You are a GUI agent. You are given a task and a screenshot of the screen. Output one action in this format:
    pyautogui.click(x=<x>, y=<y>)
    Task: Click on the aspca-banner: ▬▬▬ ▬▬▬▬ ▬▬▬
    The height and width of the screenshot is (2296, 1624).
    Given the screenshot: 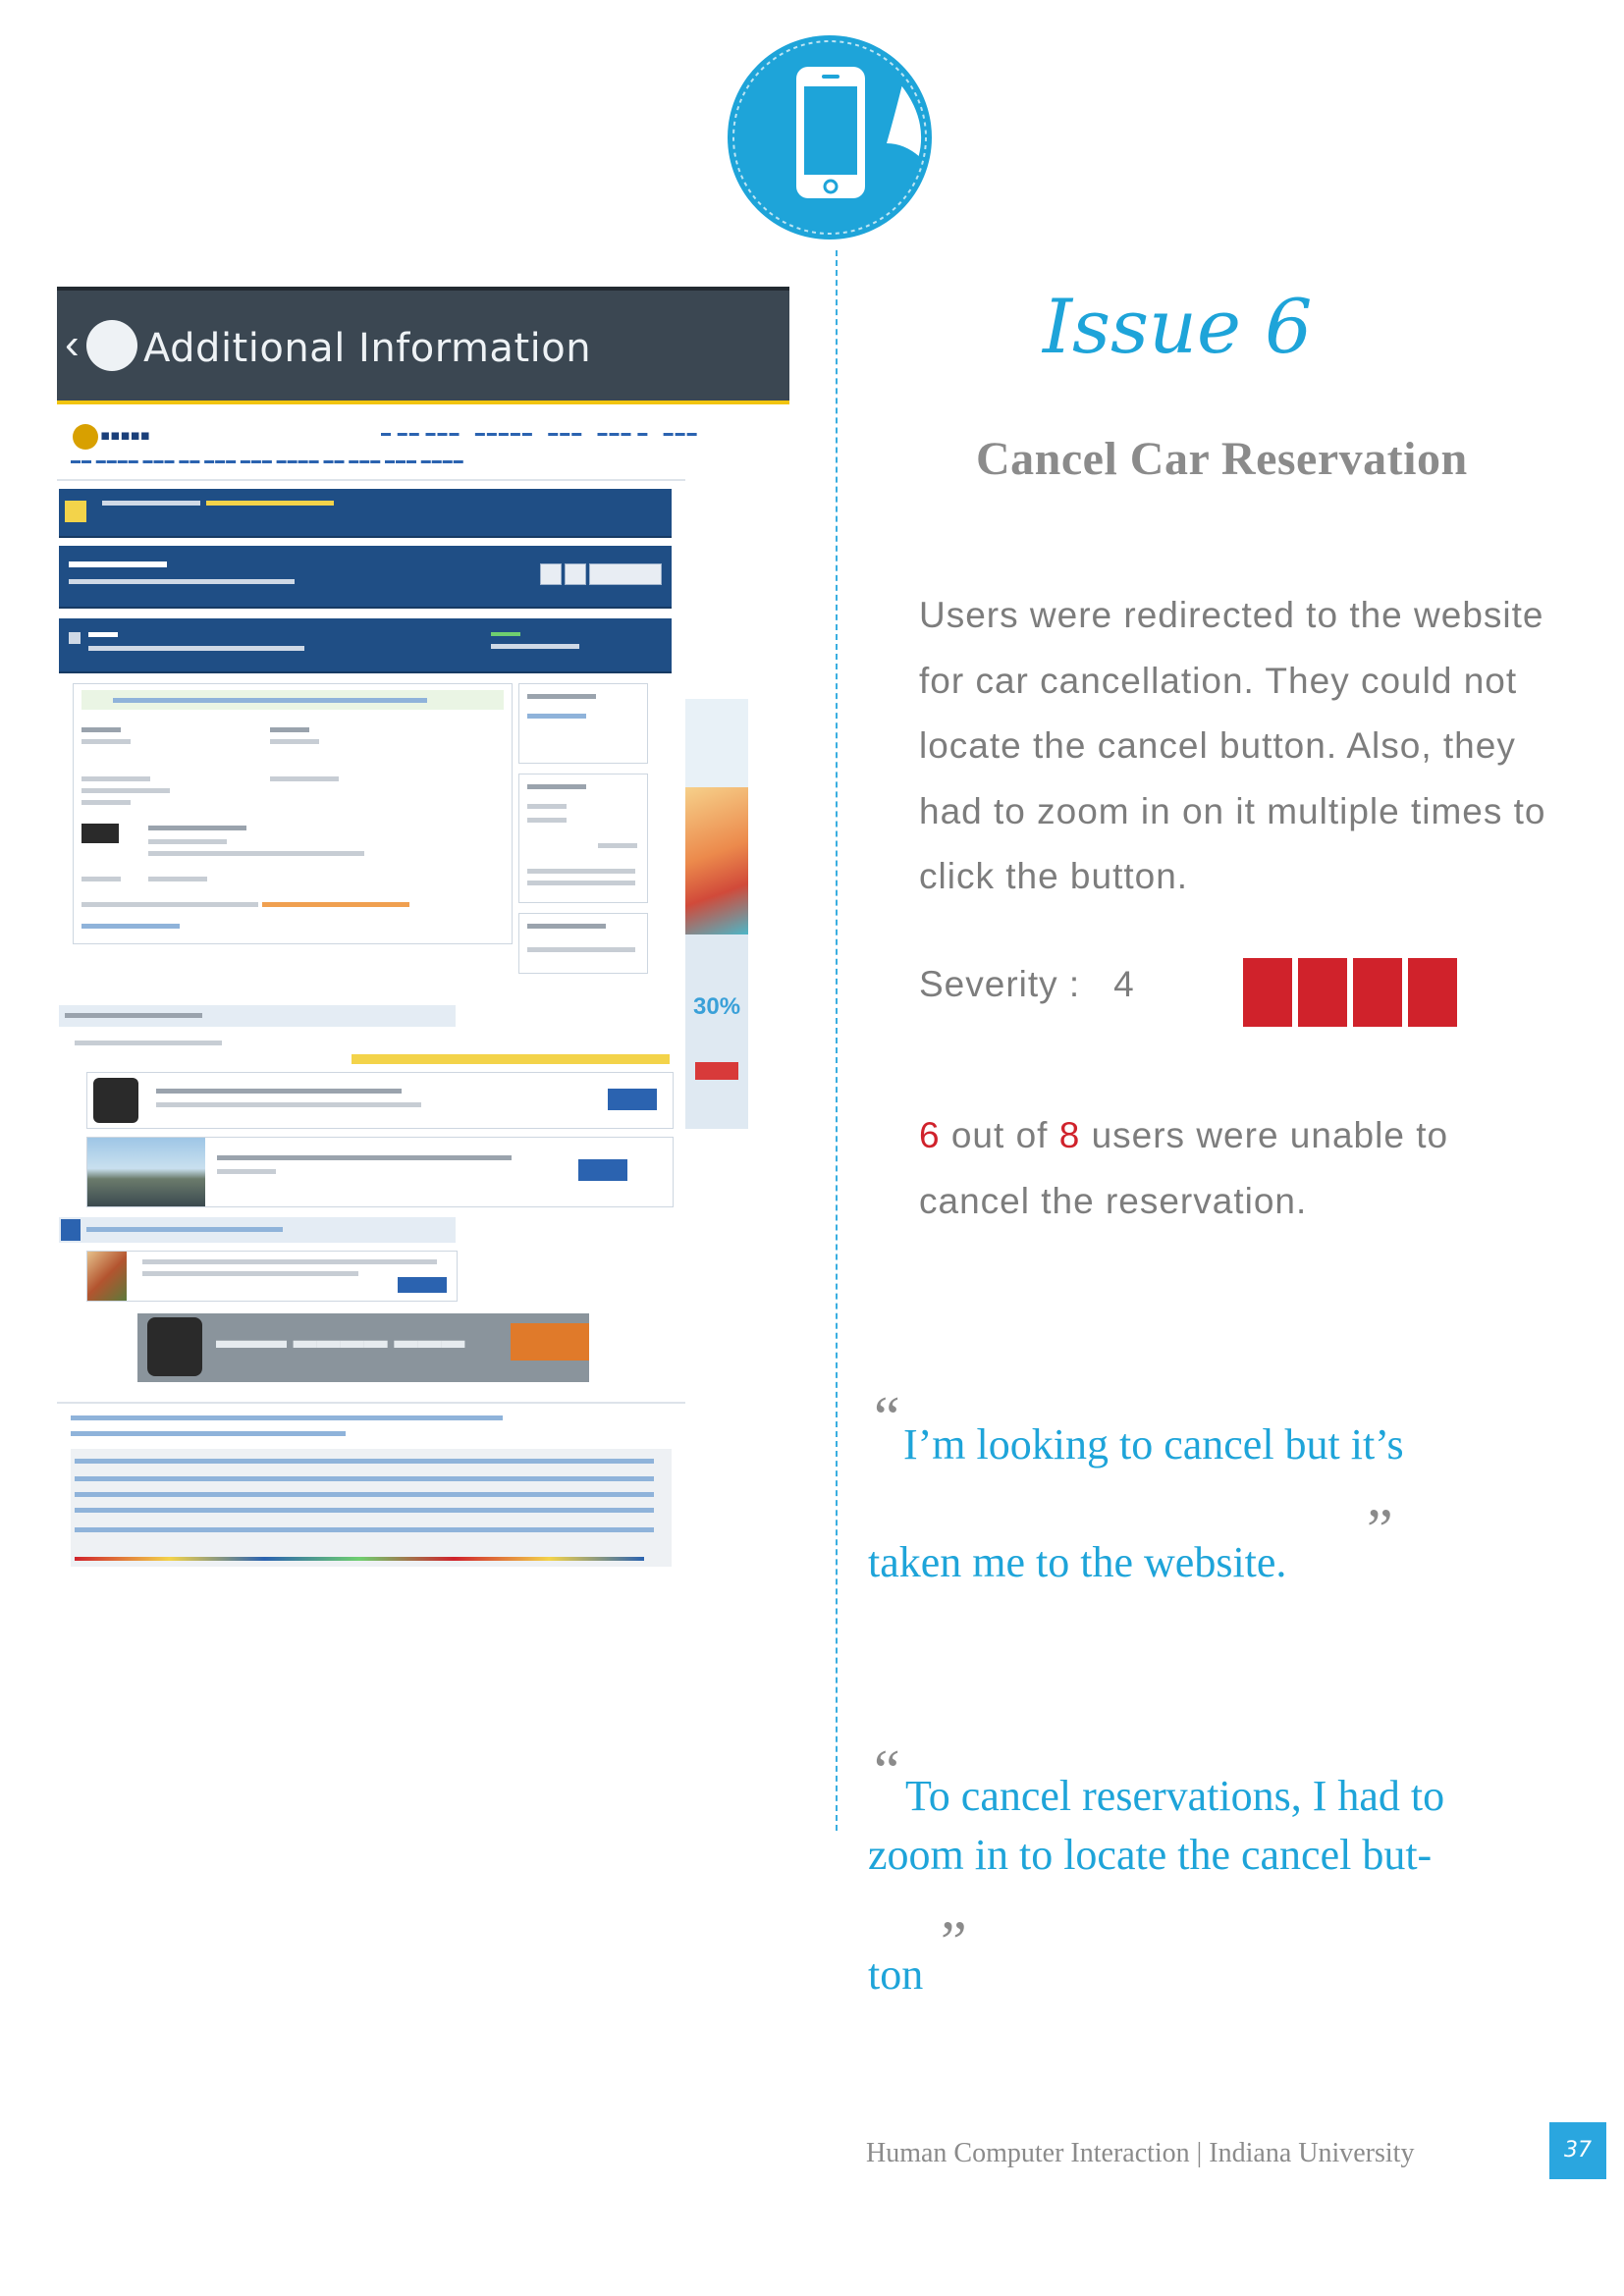 What is the action you would take?
    pyautogui.click(x=363, y=1347)
    